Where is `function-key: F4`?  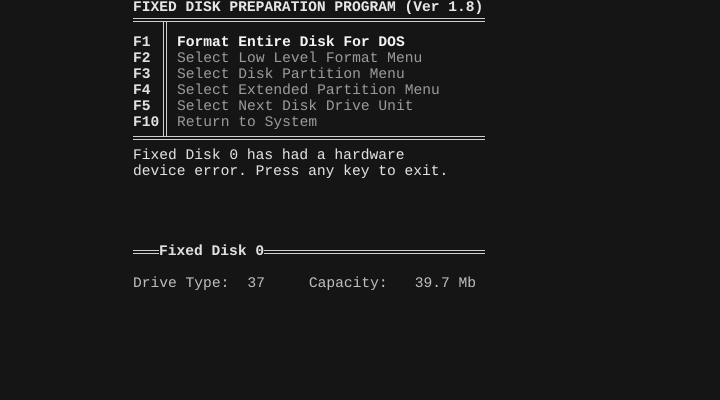
function-key: F4 is located at coordinates (148, 91).